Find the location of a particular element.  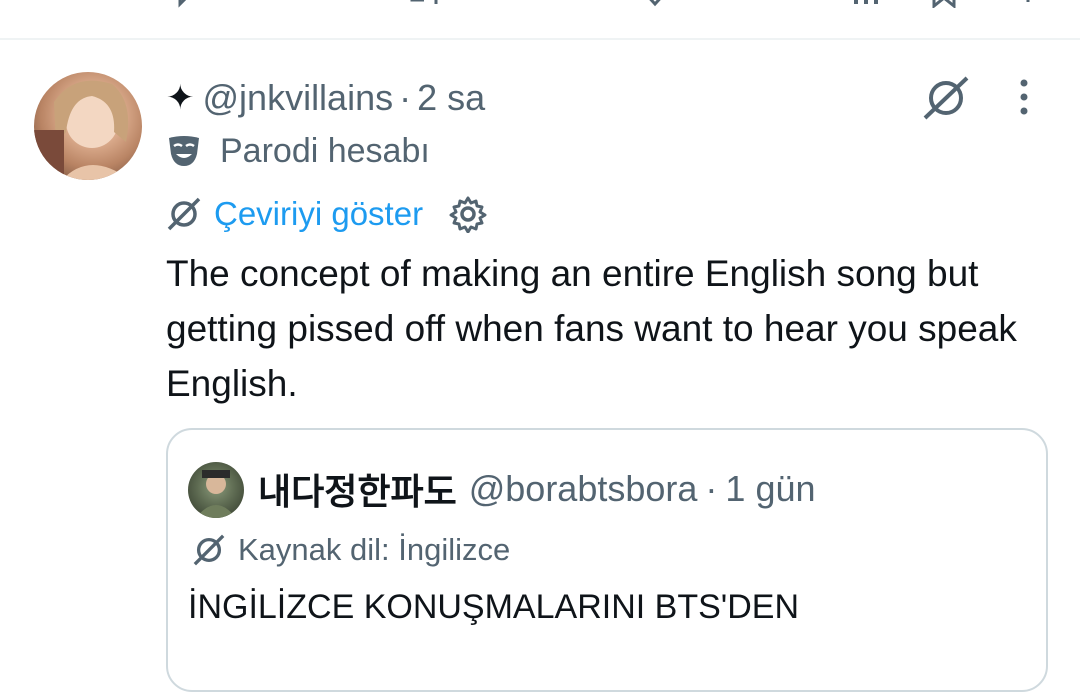

retweet-icon is located at coordinates (424, 4).